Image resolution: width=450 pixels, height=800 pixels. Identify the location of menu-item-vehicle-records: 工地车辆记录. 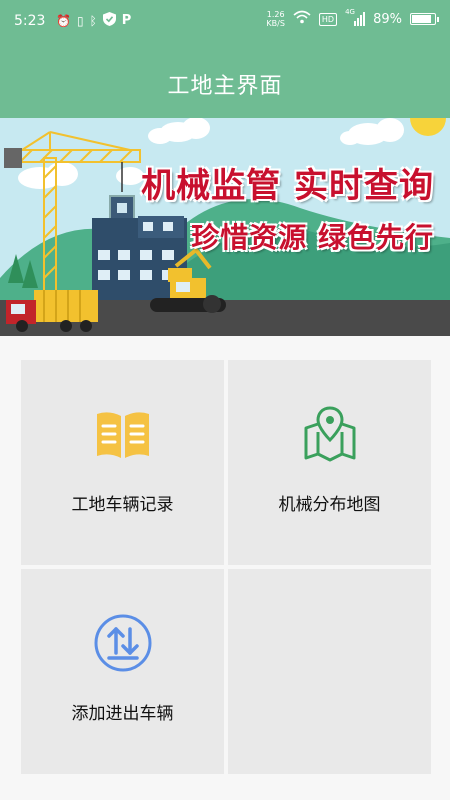
(122, 462).